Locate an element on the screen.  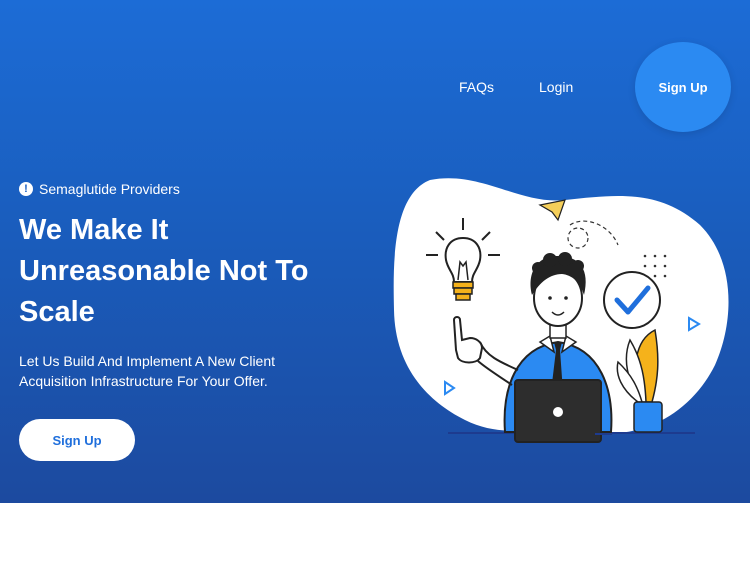
eyebrow: ! Semaglutide Providers is located at coordinates (99, 189).